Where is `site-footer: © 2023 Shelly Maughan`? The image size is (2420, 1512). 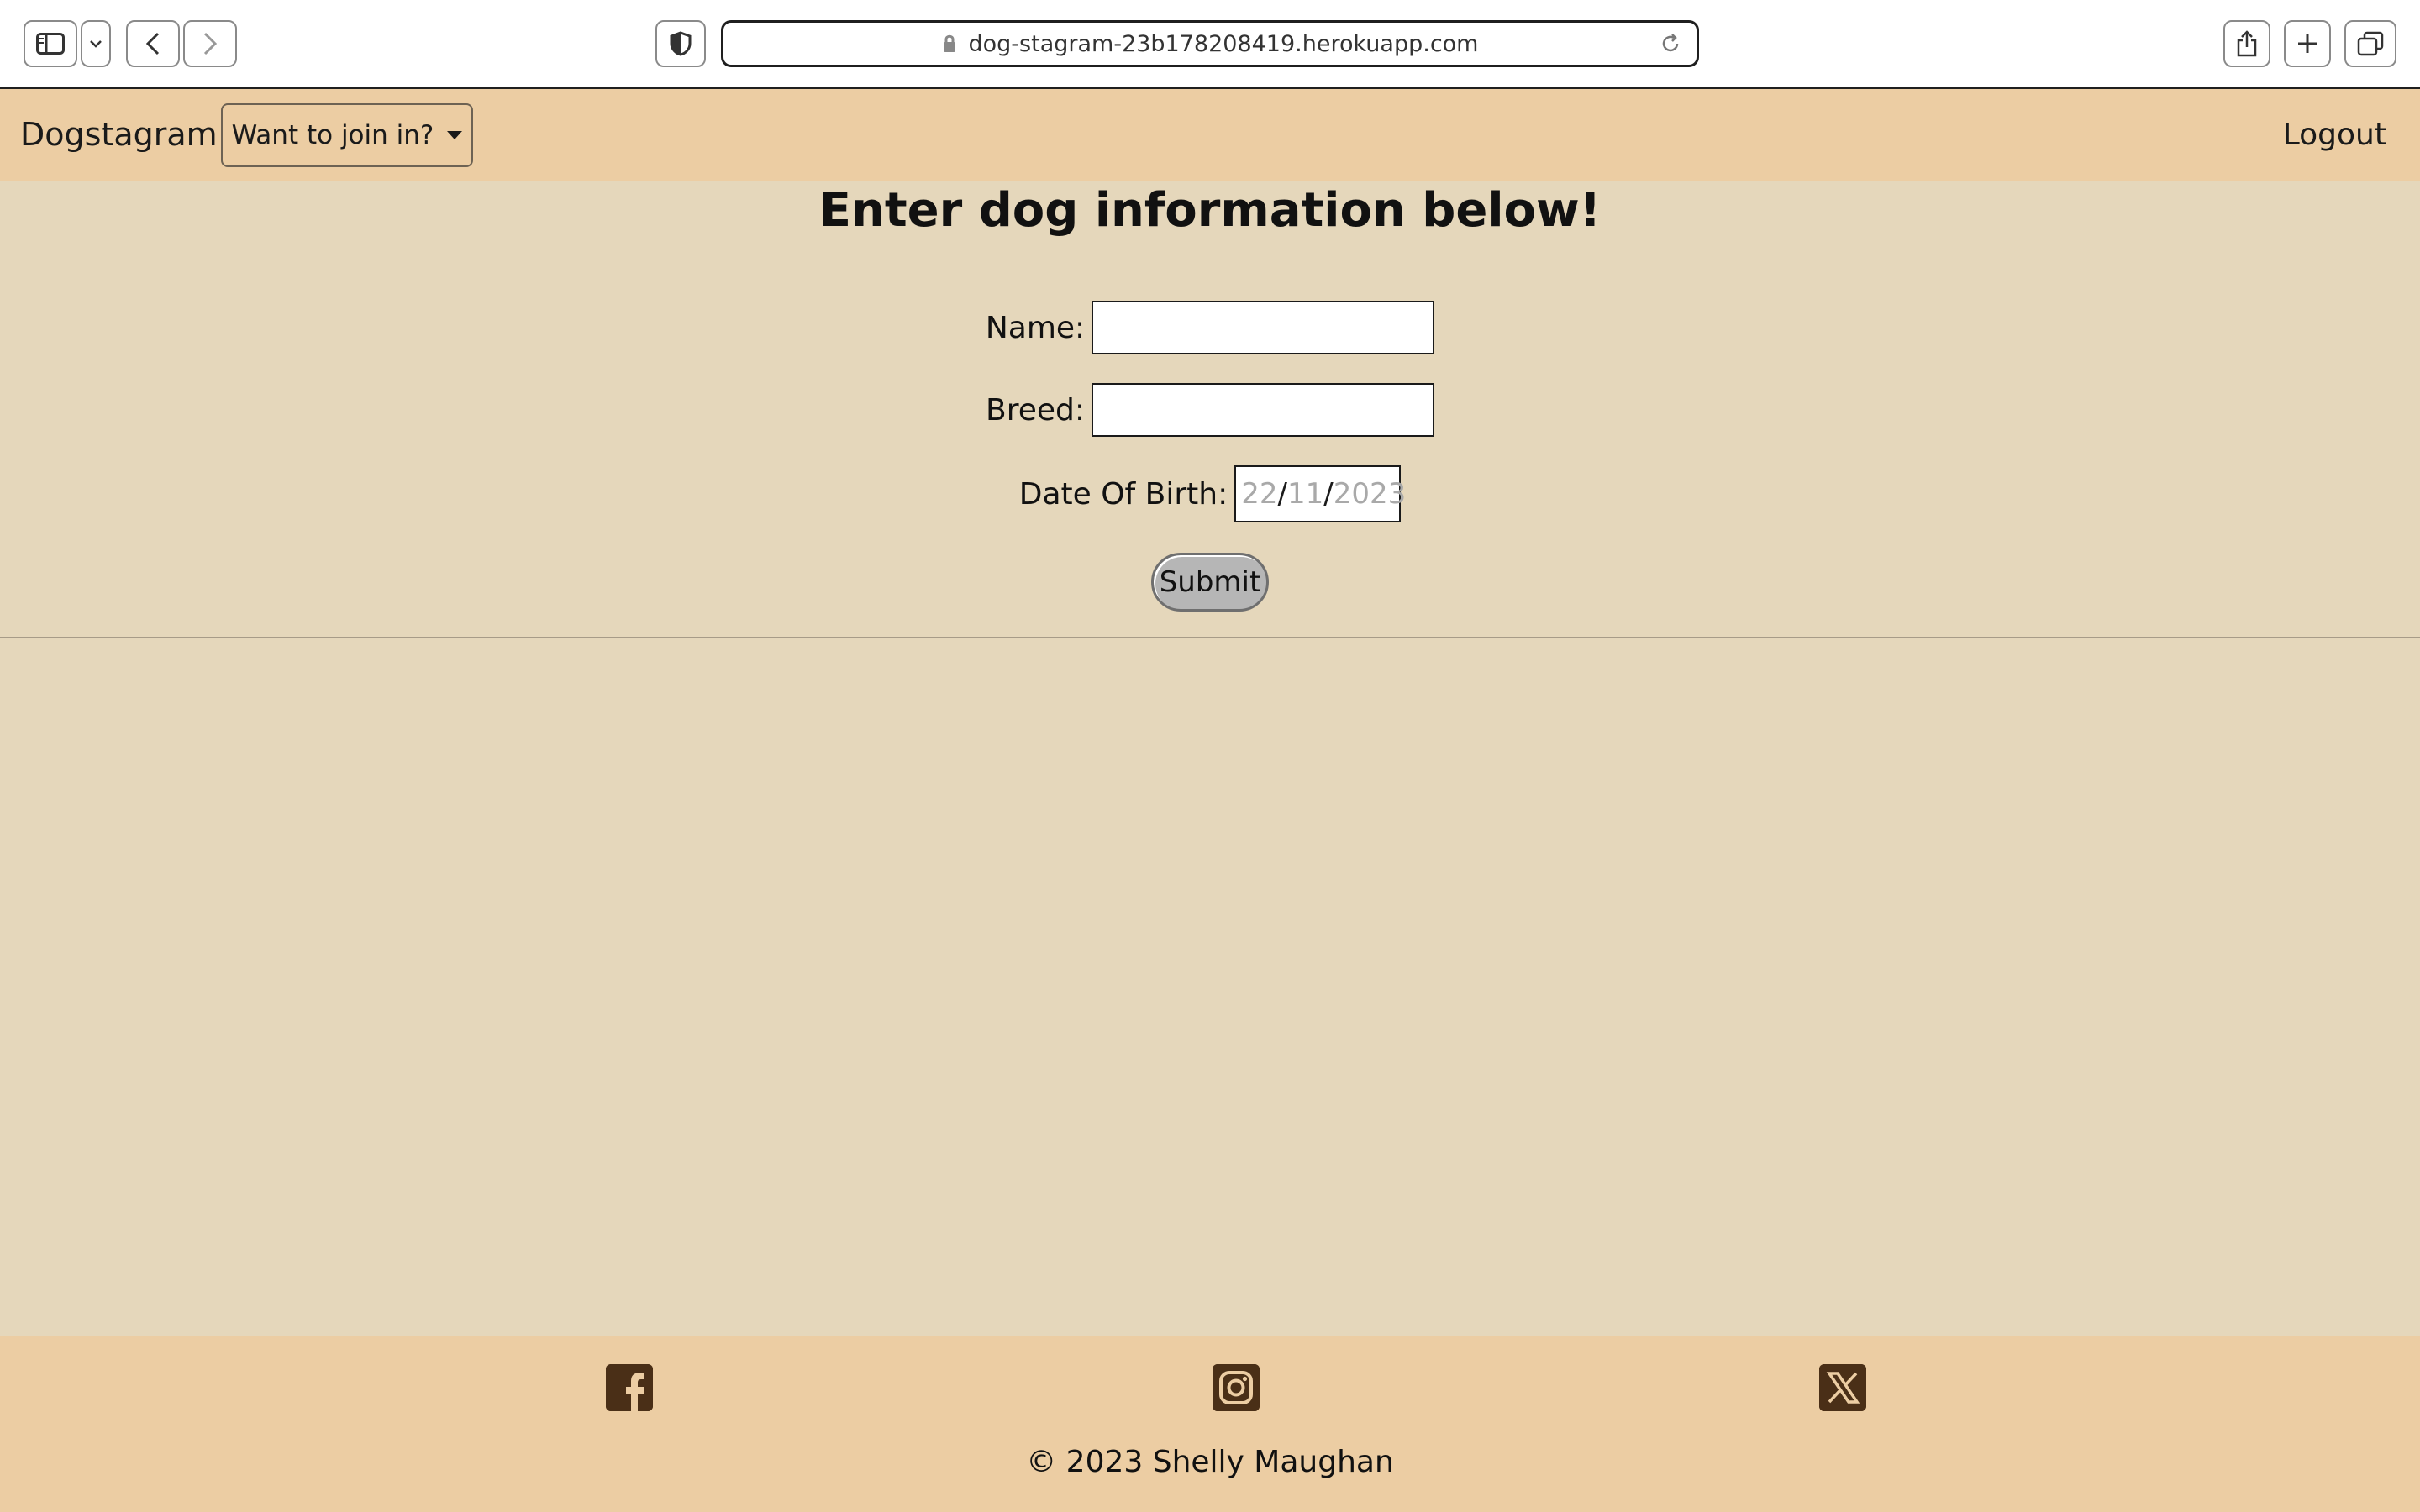 site-footer: © 2023 Shelly Maughan is located at coordinates (1210, 1424).